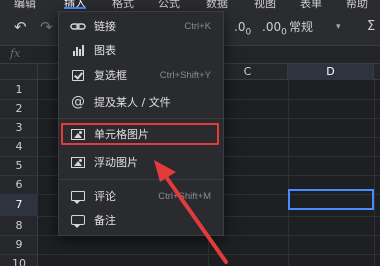  What do you see at coordinates (240, 27) in the screenshot?
I see `decrease-decimal-label: .0` at bounding box center [240, 27].